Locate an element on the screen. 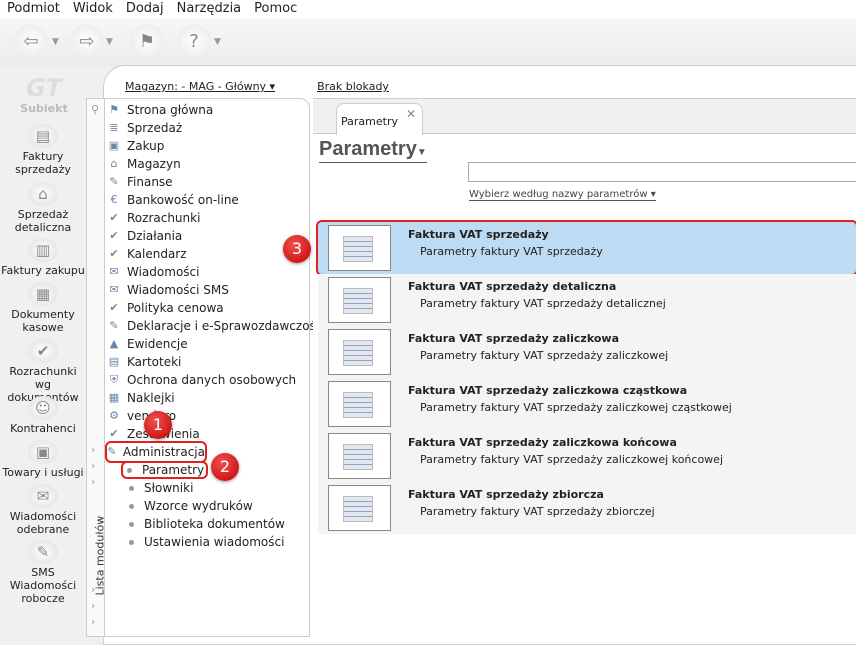 The image size is (856, 645). module-item: ⌂ Magazyn is located at coordinates (214, 164).